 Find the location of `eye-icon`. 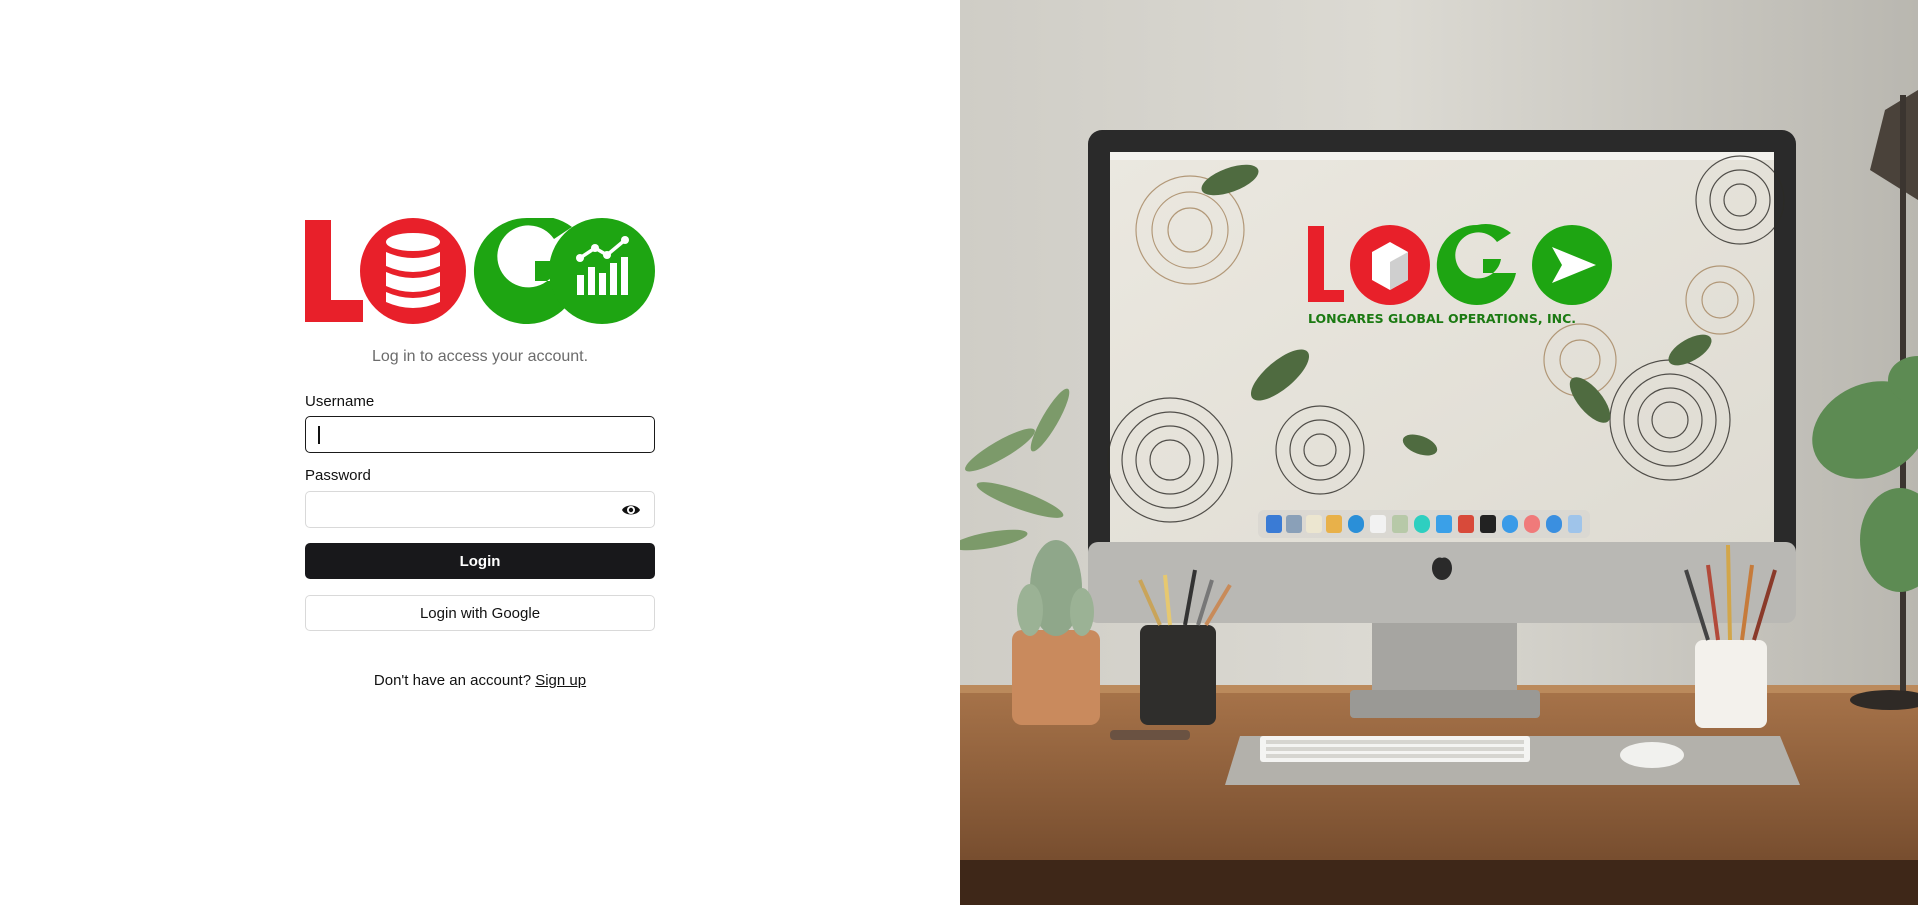

eye-icon is located at coordinates (631, 510).